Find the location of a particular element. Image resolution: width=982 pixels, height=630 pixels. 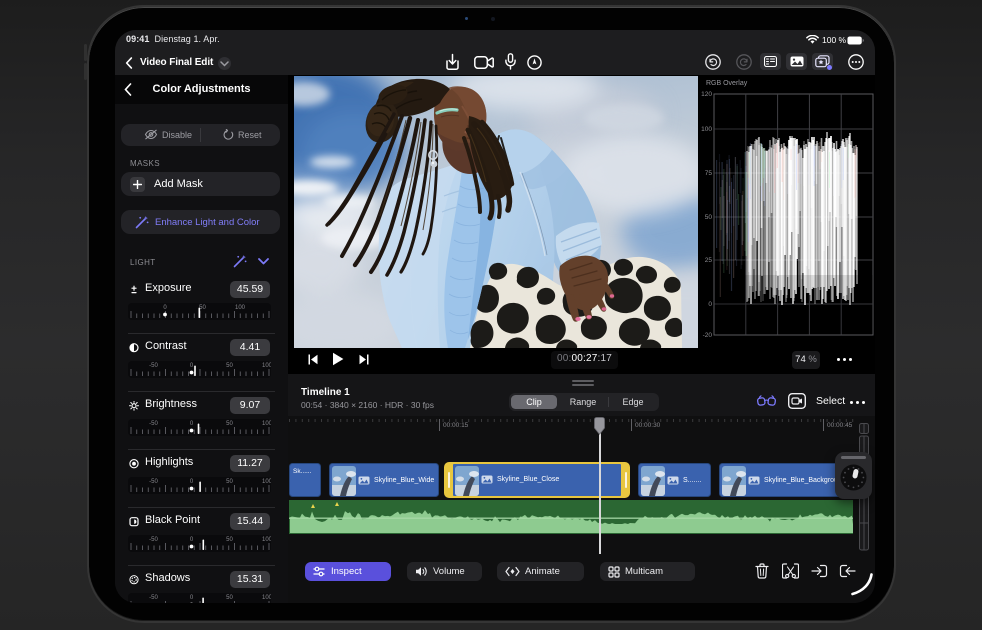

svg-text: 00:00:15 is located at coordinates (456, 425).